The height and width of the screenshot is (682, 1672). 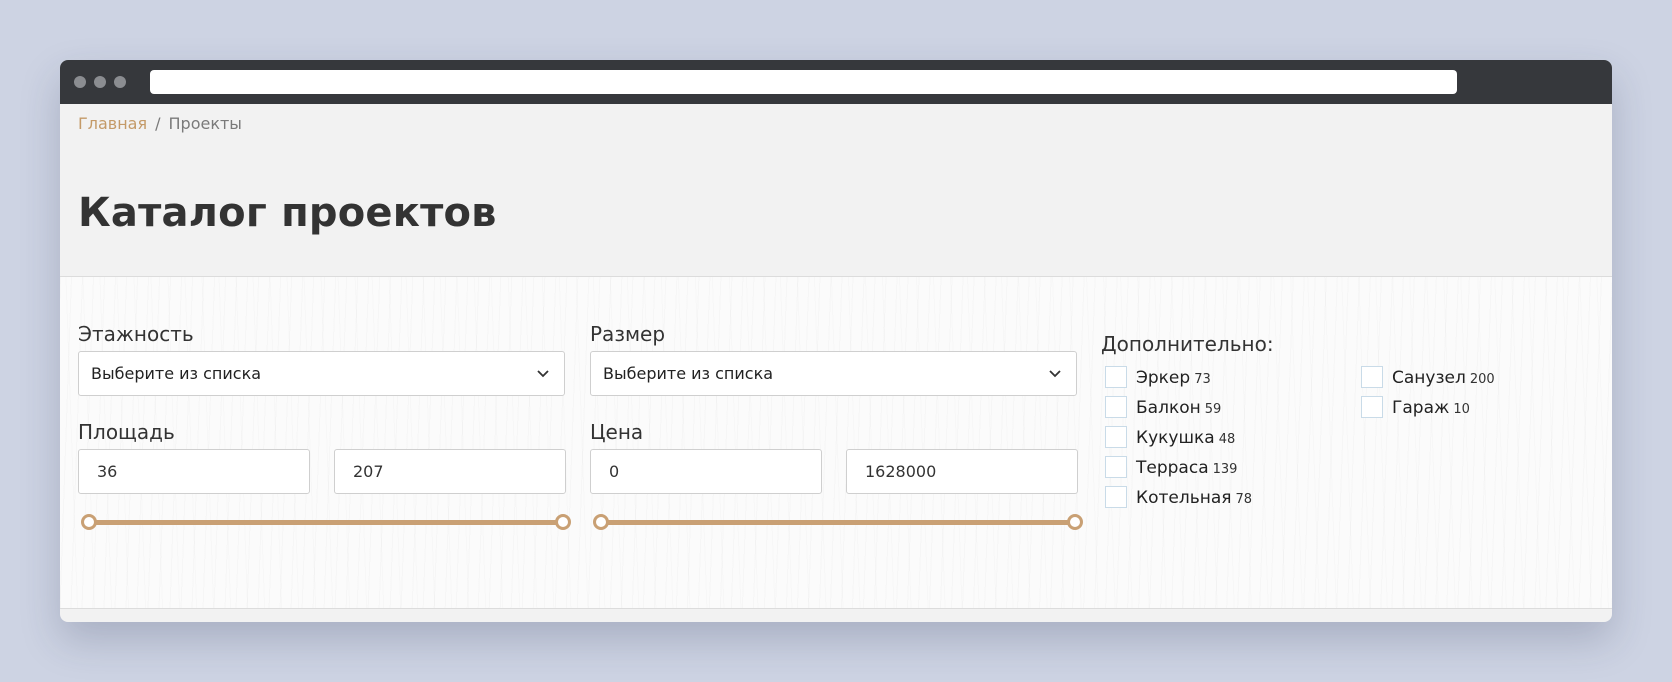 What do you see at coordinates (450, 471) in the screenshot?
I see `area-max-input` at bounding box center [450, 471].